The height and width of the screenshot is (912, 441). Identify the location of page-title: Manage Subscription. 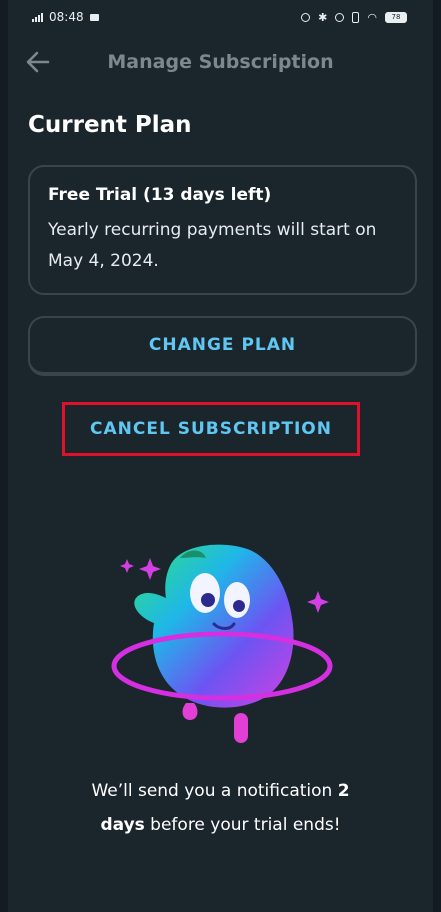
(220, 62).